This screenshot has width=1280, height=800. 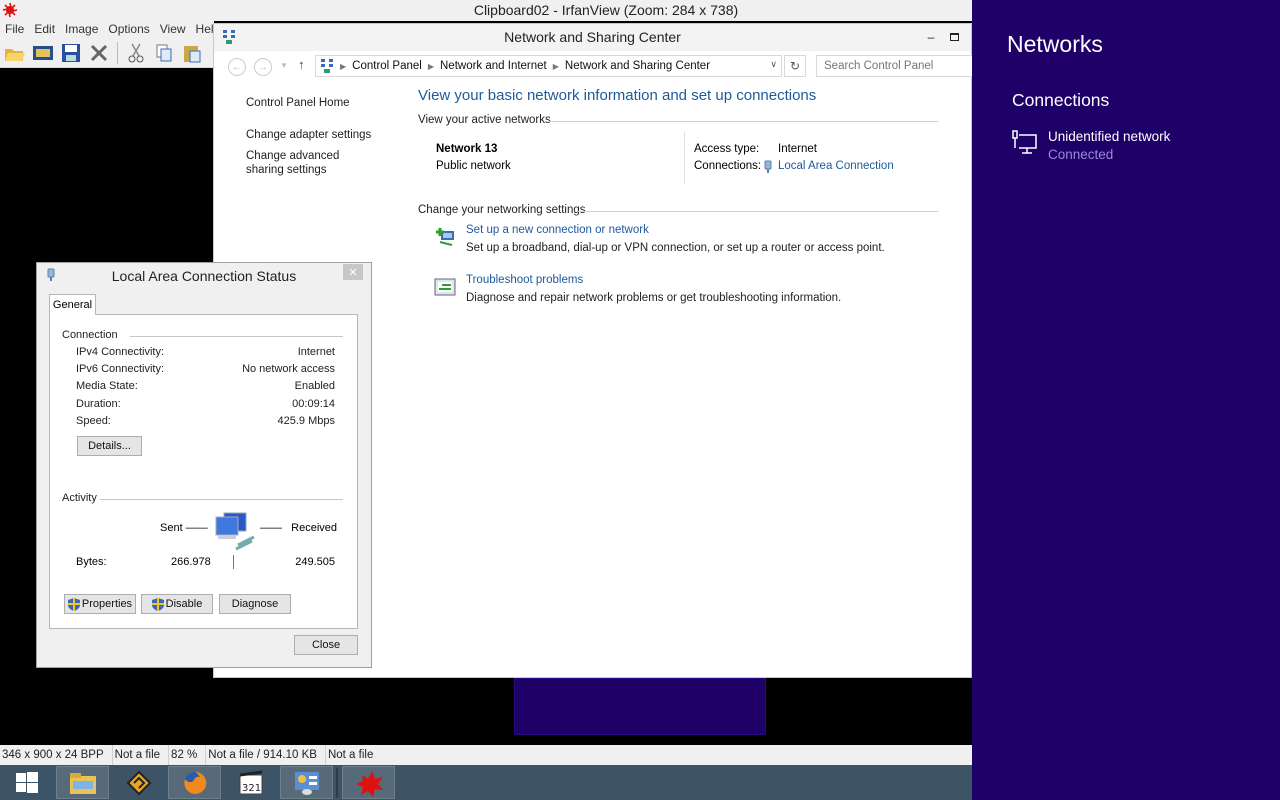 I want to click on delete-icon, so click(x=99, y=53).